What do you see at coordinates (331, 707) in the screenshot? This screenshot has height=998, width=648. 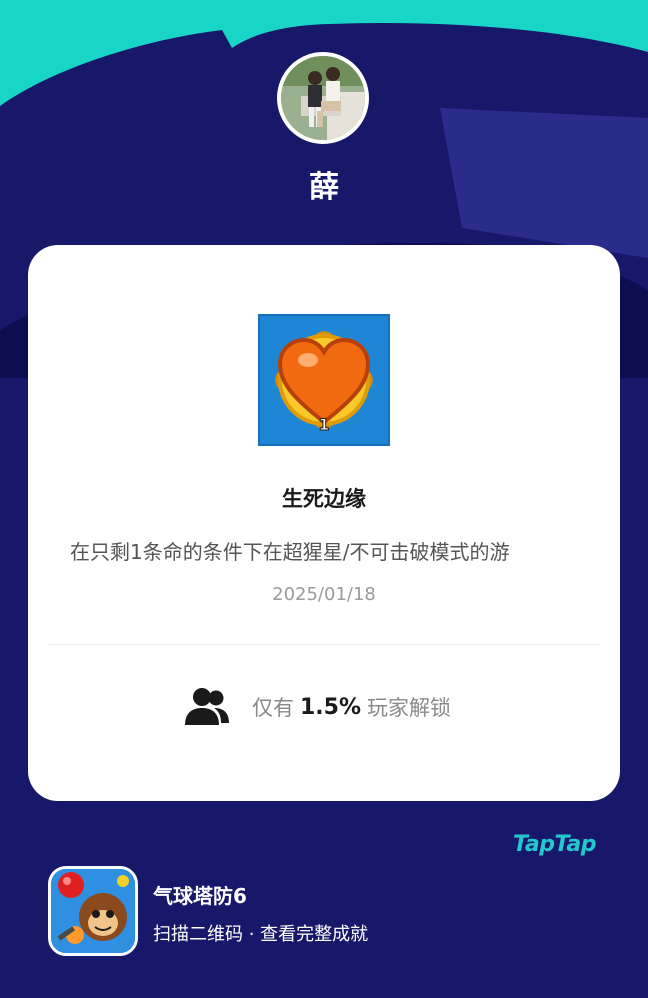 I see `unlock-rate: 1.5%` at bounding box center [331, 707].